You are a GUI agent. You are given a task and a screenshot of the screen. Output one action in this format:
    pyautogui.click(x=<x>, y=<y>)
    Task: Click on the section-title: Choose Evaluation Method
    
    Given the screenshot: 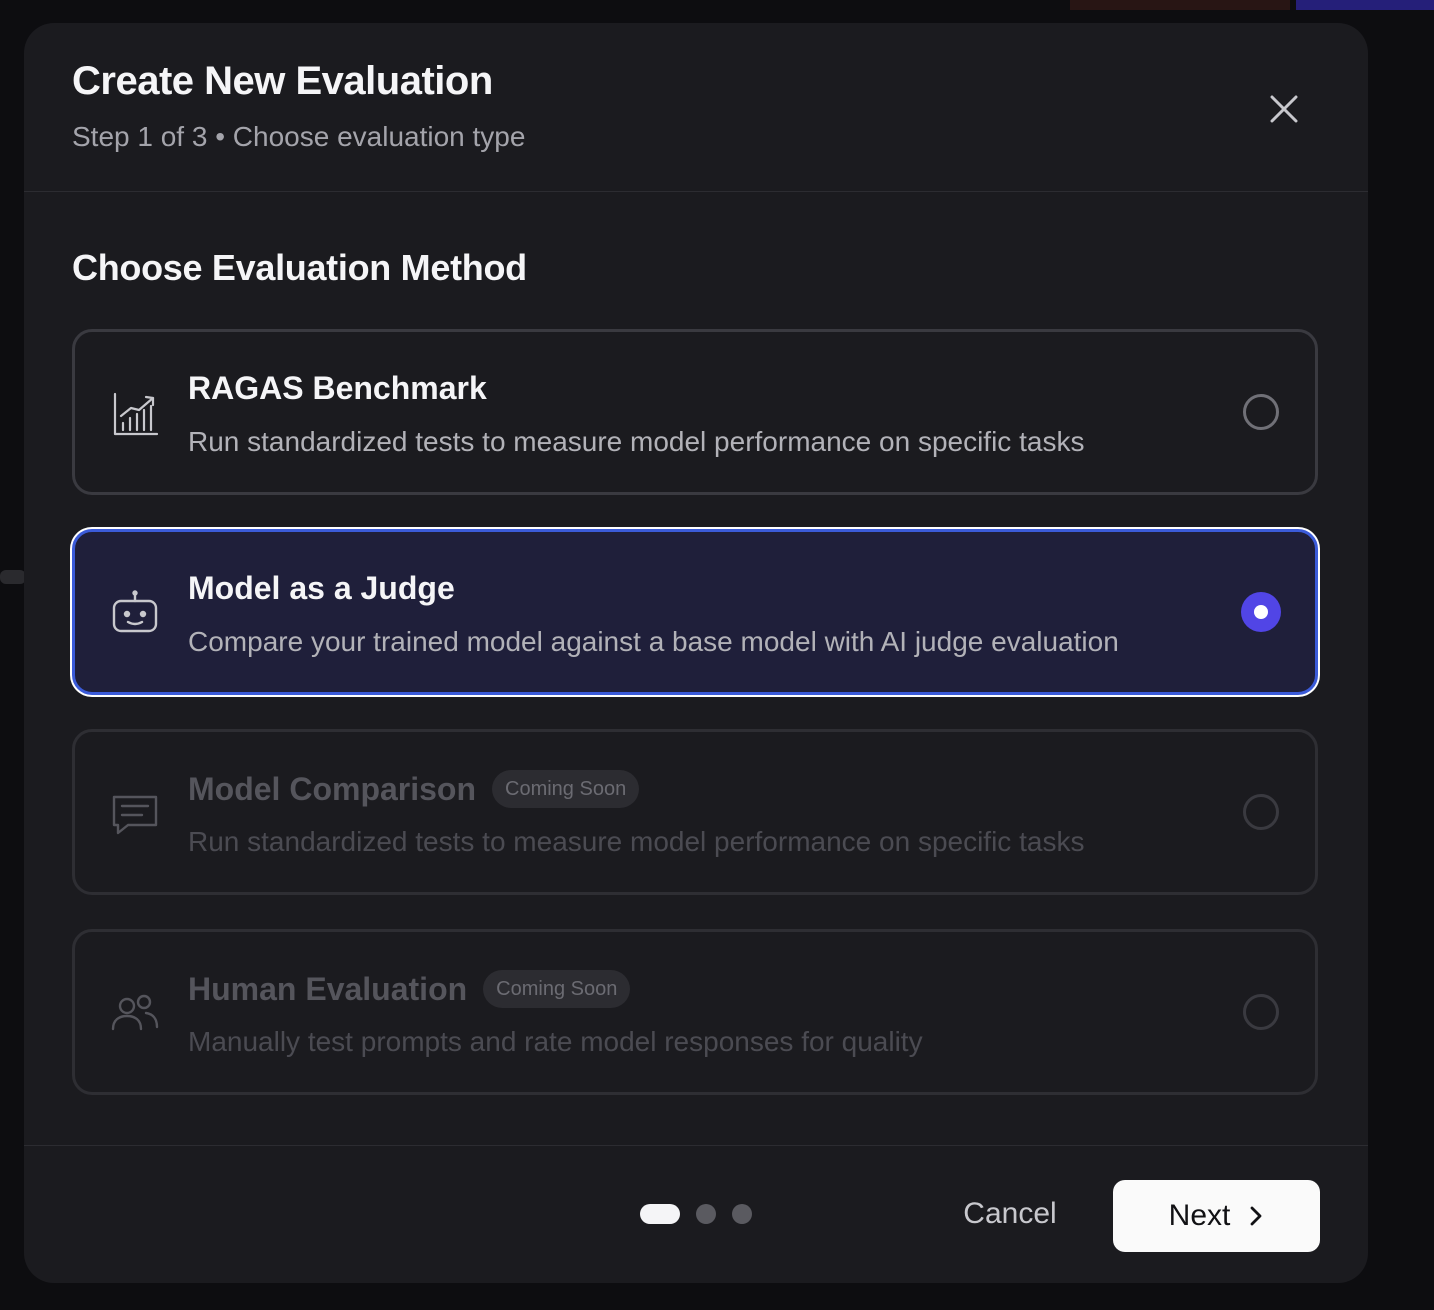 What is the action you would take?
    pyautogui.click(x=299, y=267)
    